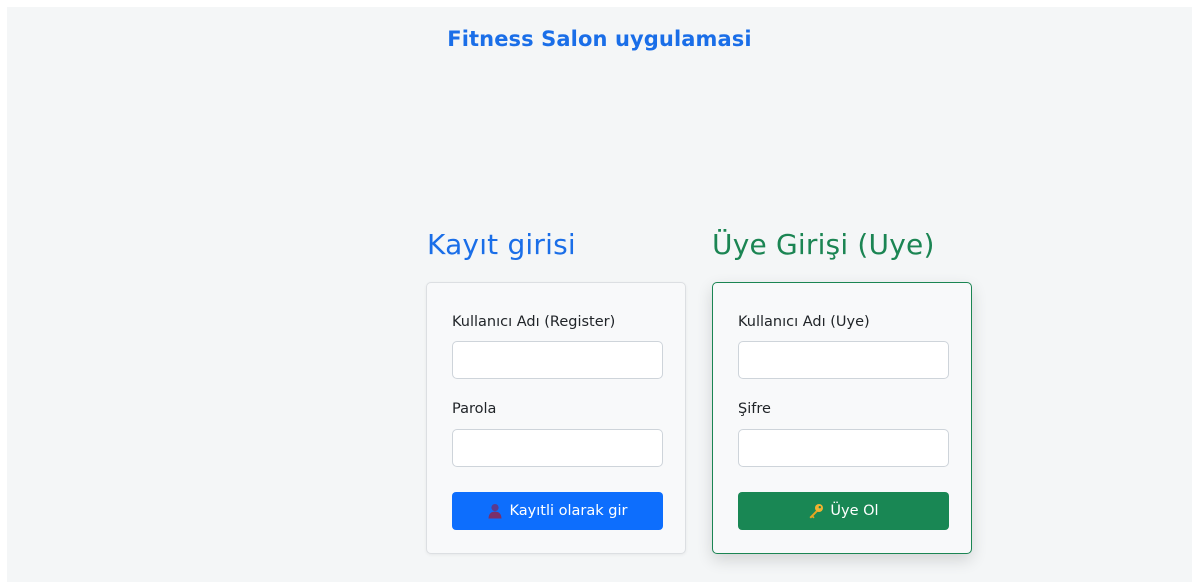 The image size is (1199, 582). What do you see at coordinates (854, 511) in the screenshot?
I see `member-signup-button-label: Üye Ol` at bounding box center [854, 511].